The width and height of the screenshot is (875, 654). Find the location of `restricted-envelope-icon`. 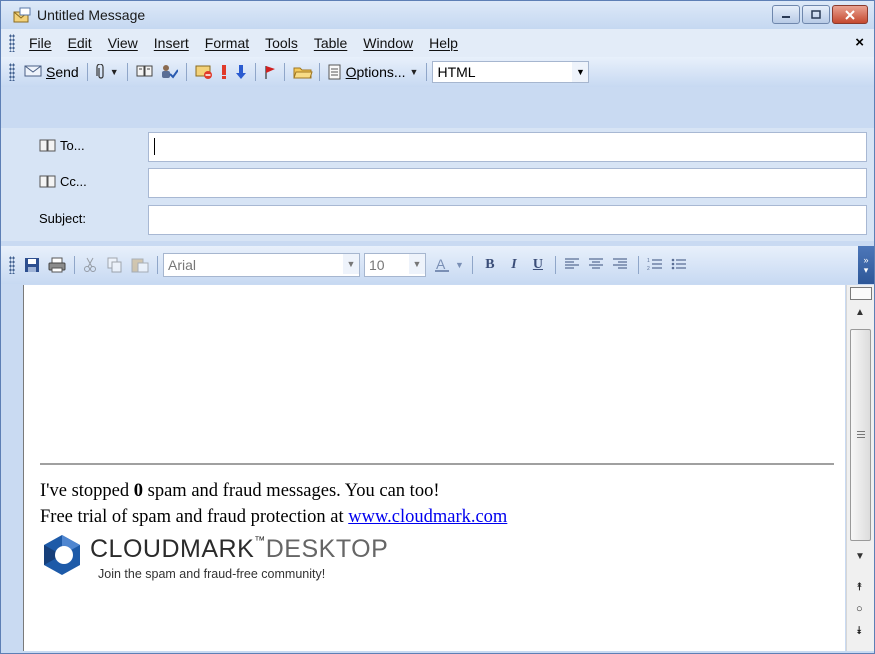

restricted-envelope-icon is located at coordinates (204, 72).